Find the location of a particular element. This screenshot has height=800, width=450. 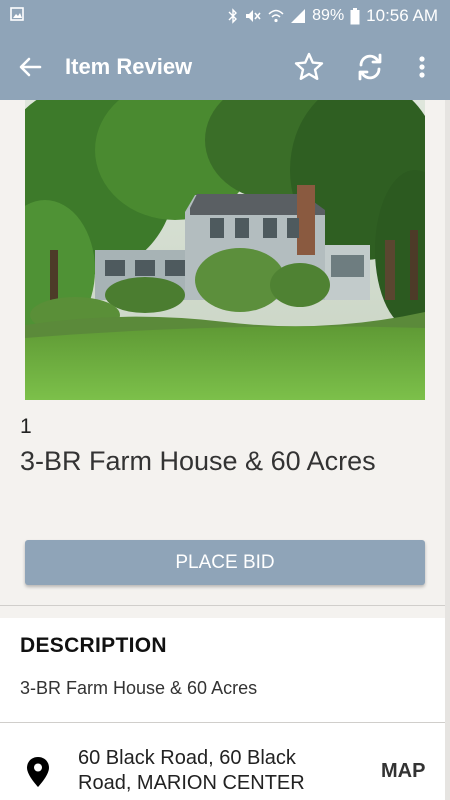

scroll-edge is located at coordinates (447, 450).